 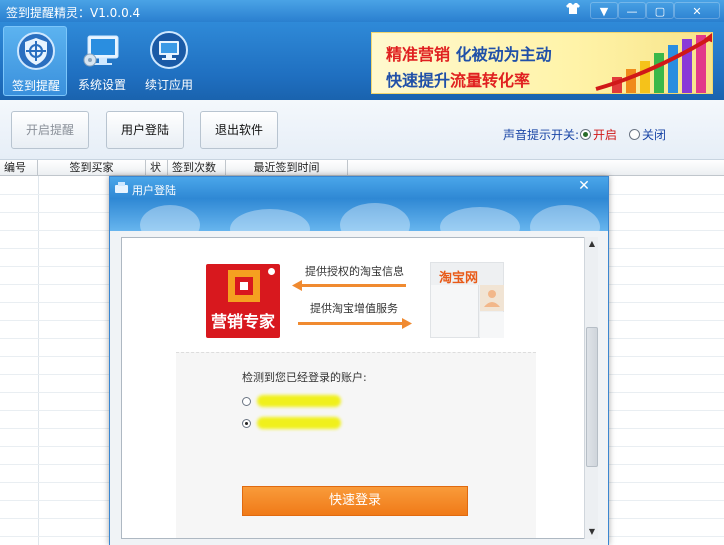 What do you see at coordinates (459, 278) in the screenshot?
I see `taobao-text: 淘宝网` at bounding box center [459, 278].